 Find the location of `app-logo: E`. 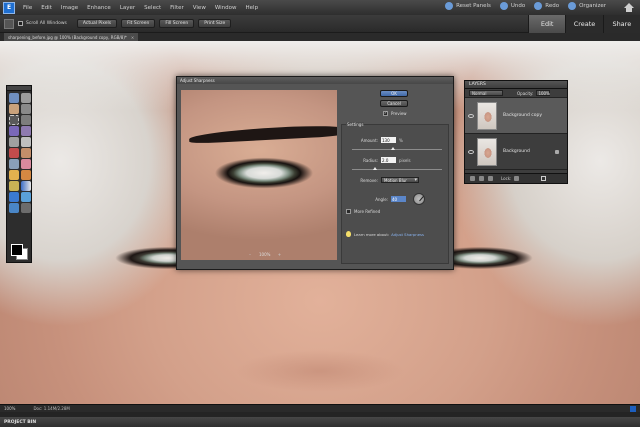

app-logo: E is located at coordinates (9, 7).